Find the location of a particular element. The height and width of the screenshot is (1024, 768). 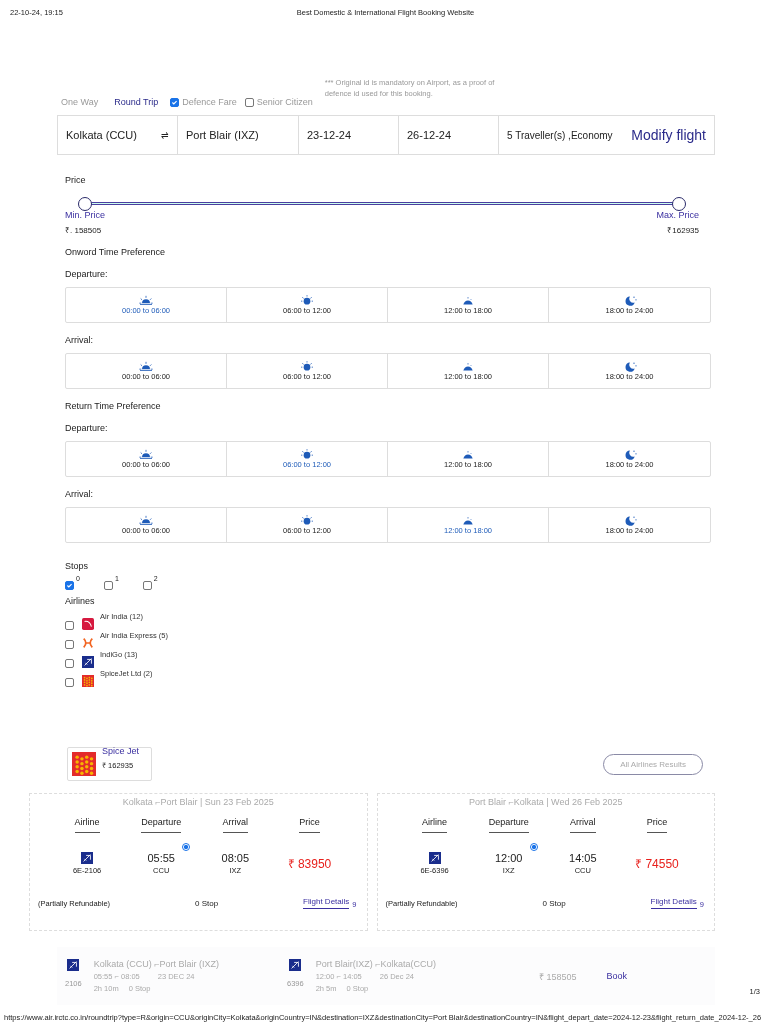

section-title: Stops is located at coordinates (77, 566).